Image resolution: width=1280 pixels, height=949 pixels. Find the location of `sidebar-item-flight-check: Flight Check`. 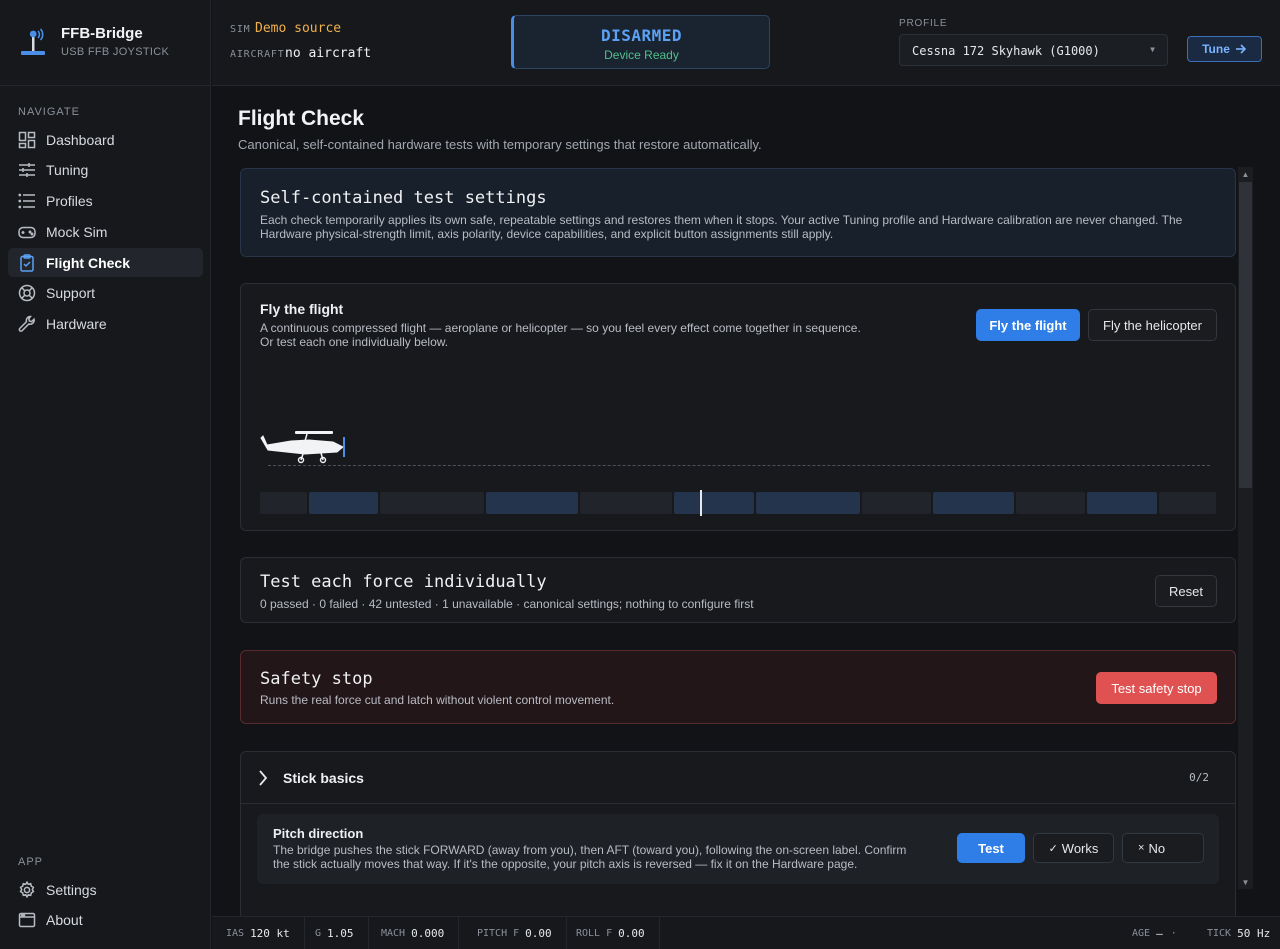

sidebar-item-flight-check: Flight Check is located at coordinates (105, 262).